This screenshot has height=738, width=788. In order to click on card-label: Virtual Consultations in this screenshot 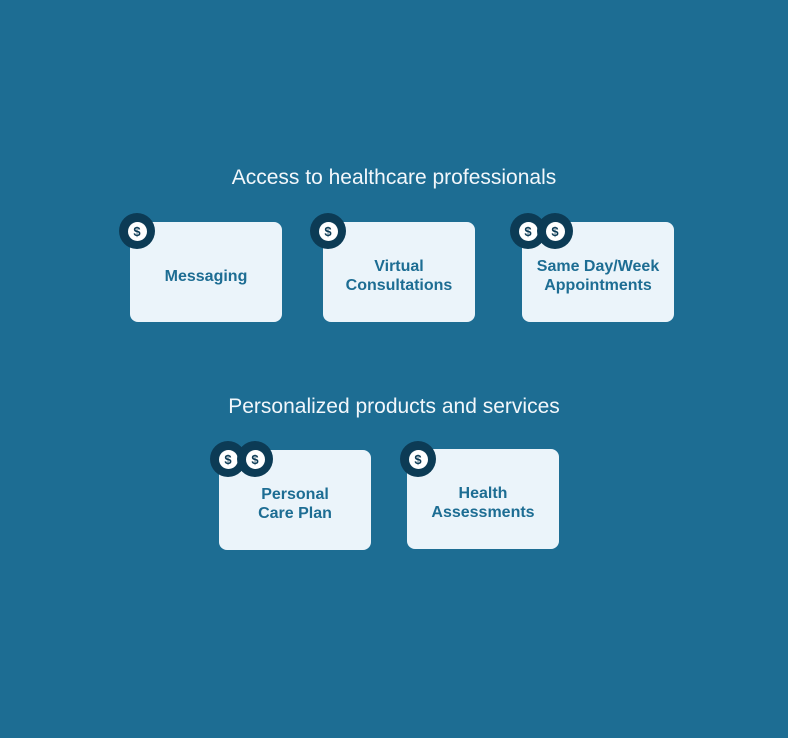, I will do `click(399, 276)`.